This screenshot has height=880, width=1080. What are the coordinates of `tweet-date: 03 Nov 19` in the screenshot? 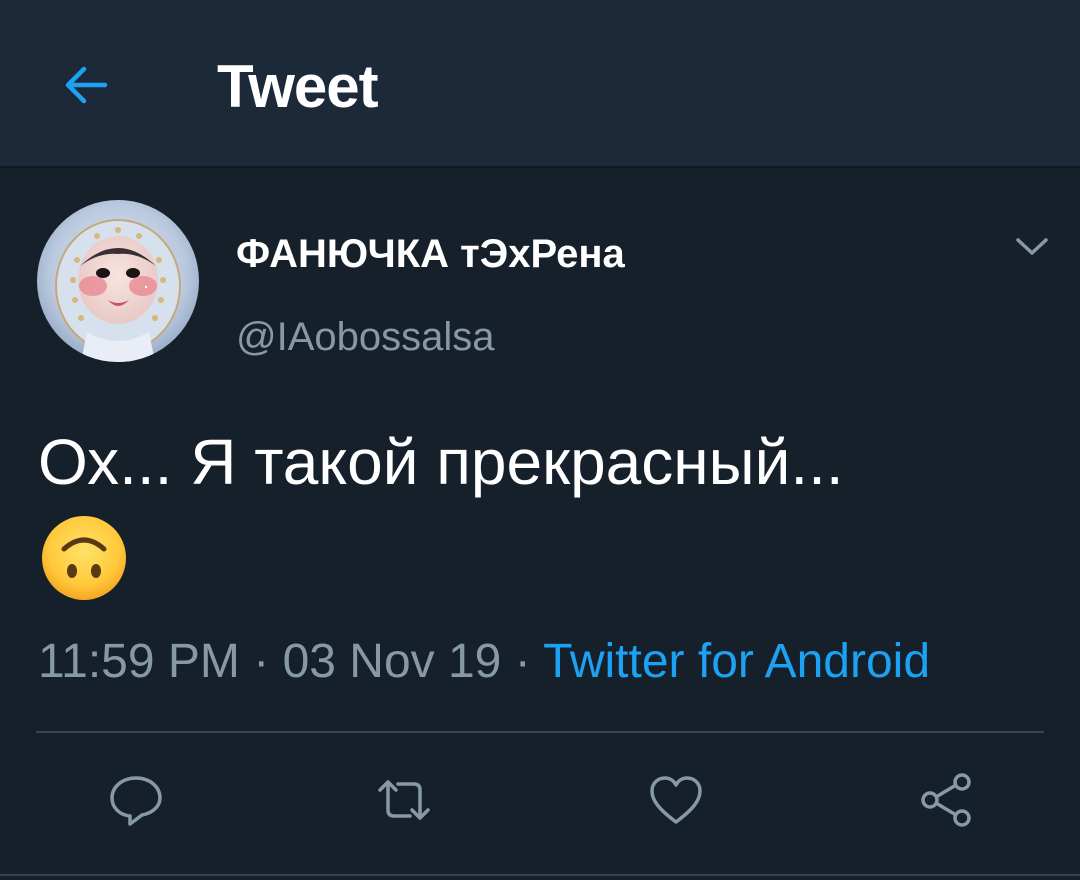 It's located at (392, 661).